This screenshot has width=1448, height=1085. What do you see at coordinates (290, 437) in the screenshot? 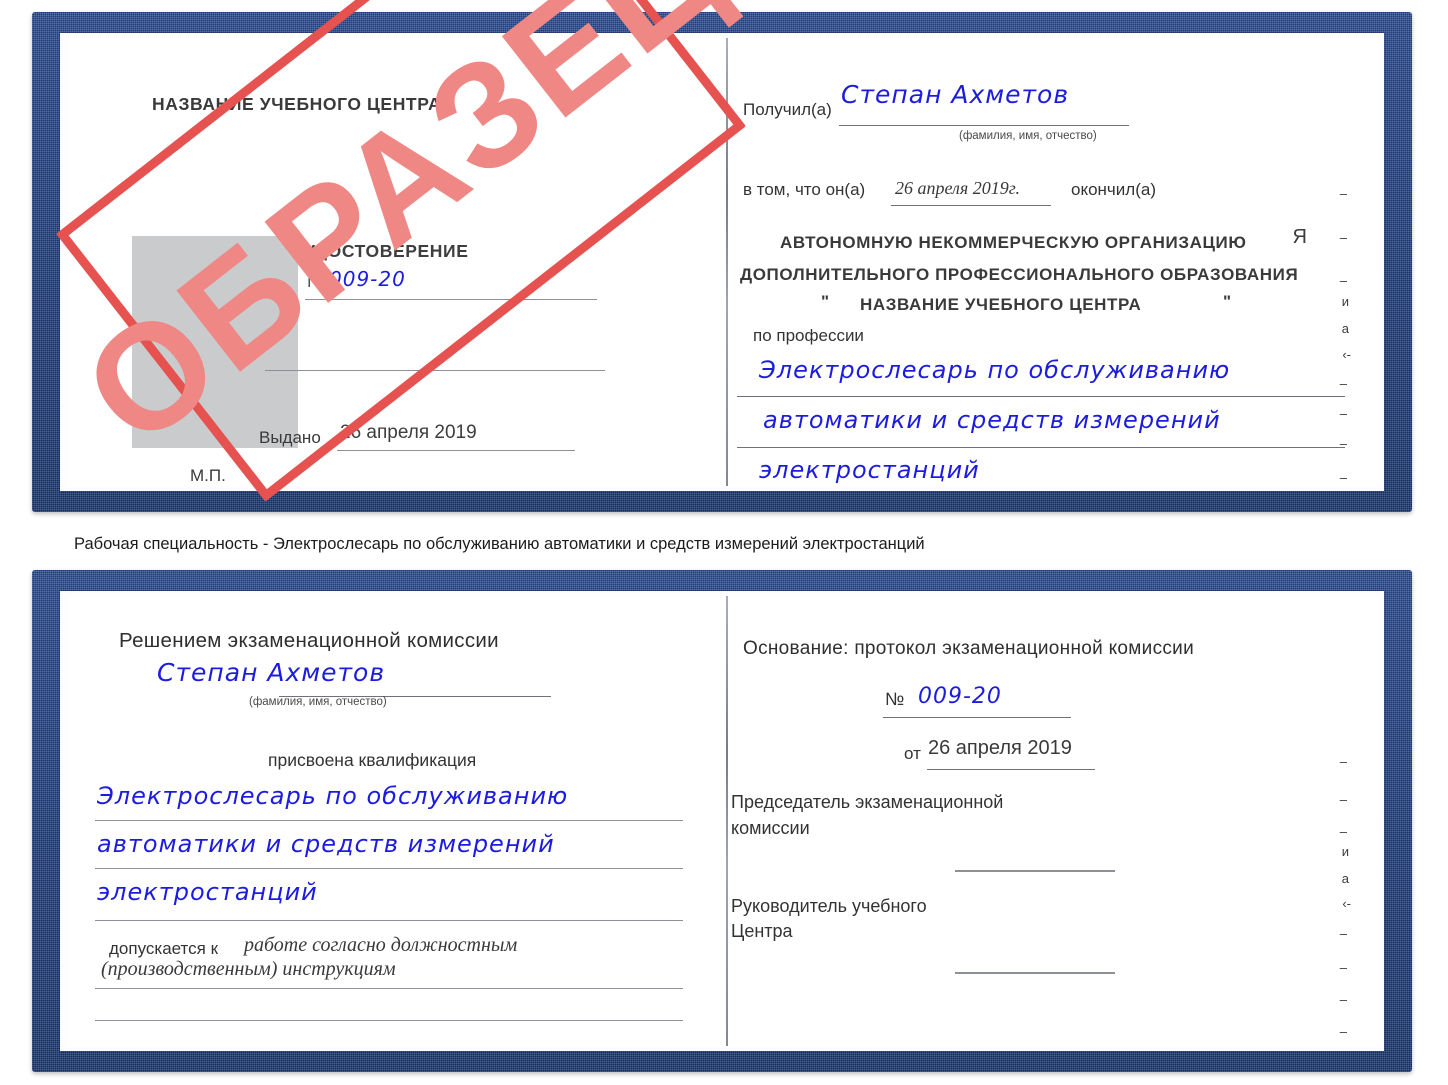
I see `issued-label: Выдано` at bounding box center [290, 437].